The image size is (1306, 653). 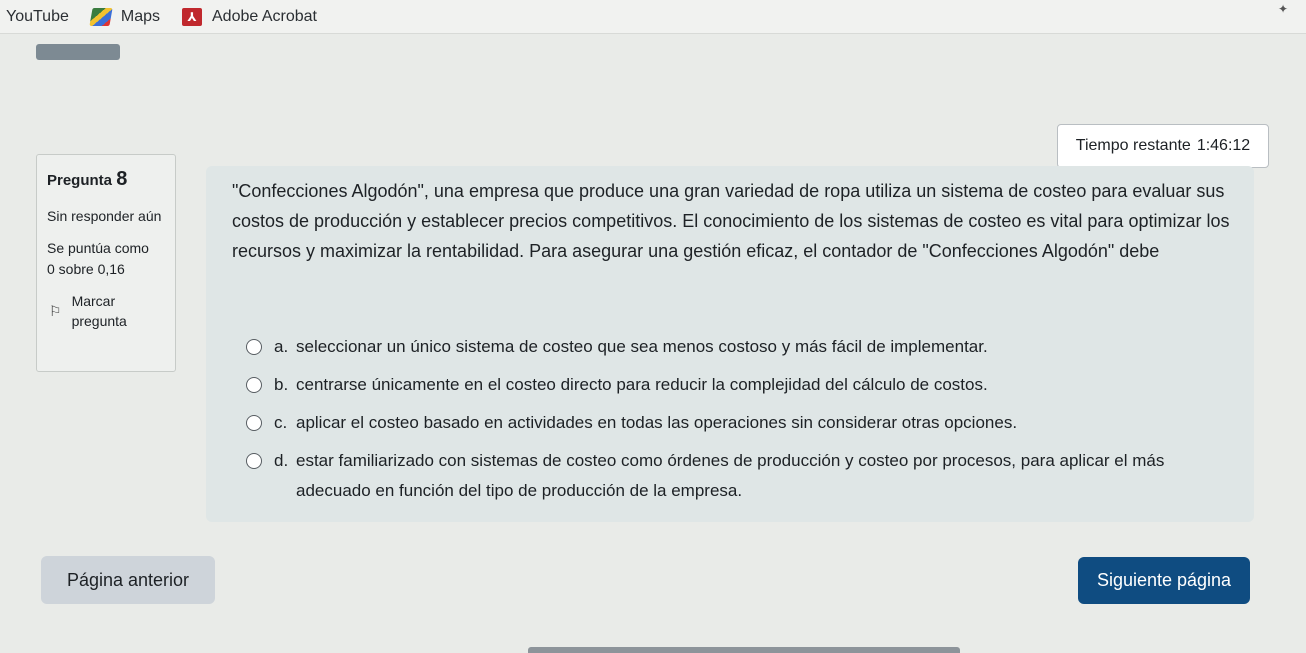 I want to click on bookmark-label: YouTube, so click(x=37, y=16).